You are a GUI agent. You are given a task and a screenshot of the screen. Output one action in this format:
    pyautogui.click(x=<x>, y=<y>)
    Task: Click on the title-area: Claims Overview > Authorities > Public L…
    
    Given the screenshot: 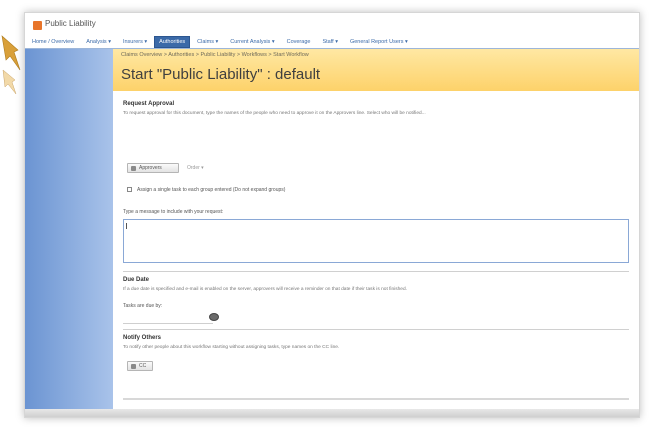 What is the action you would take?
    pyautogui.click(x=376, y=70)
    